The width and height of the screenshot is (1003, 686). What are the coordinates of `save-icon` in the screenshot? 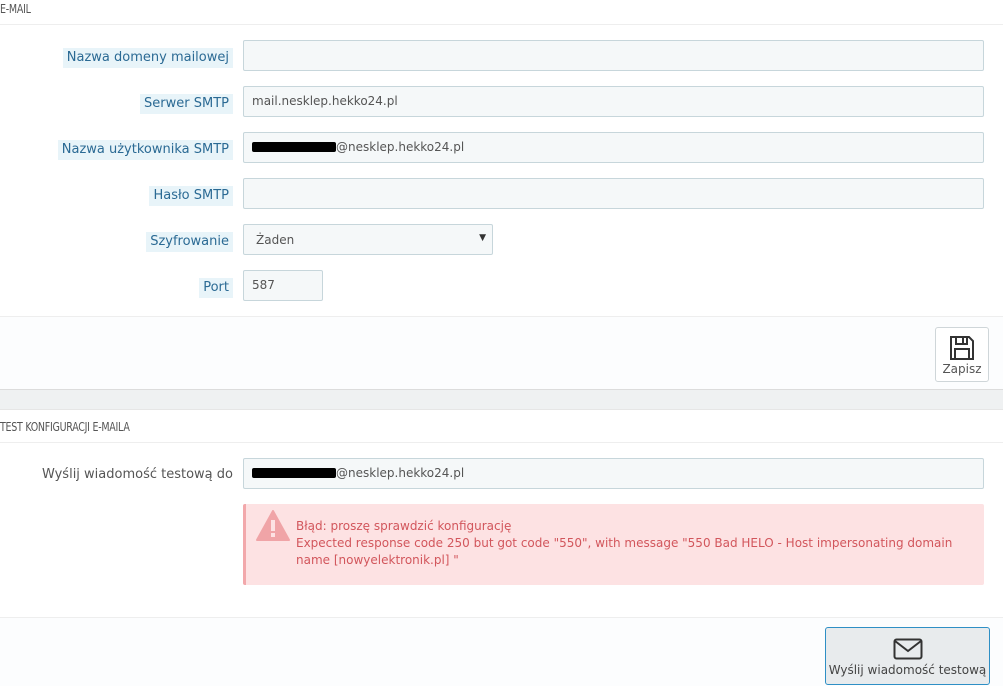 It's located at (962, 348).